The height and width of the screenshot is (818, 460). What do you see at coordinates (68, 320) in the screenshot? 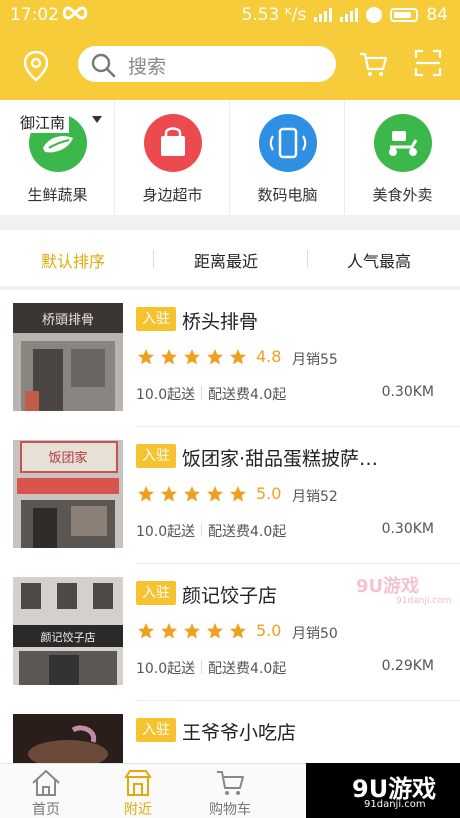
I see `shop-sign-text: 桥頭排骨` at bounding box center [68, 320].